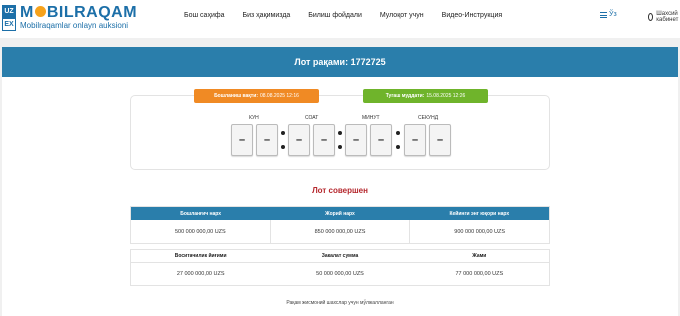 This screenshot has height=316, width=680. What do you see at coordinates (405, 96) in the screenshot?
I see `end-time-label: Тугаш муддати:` at bounding box center [405, 96].